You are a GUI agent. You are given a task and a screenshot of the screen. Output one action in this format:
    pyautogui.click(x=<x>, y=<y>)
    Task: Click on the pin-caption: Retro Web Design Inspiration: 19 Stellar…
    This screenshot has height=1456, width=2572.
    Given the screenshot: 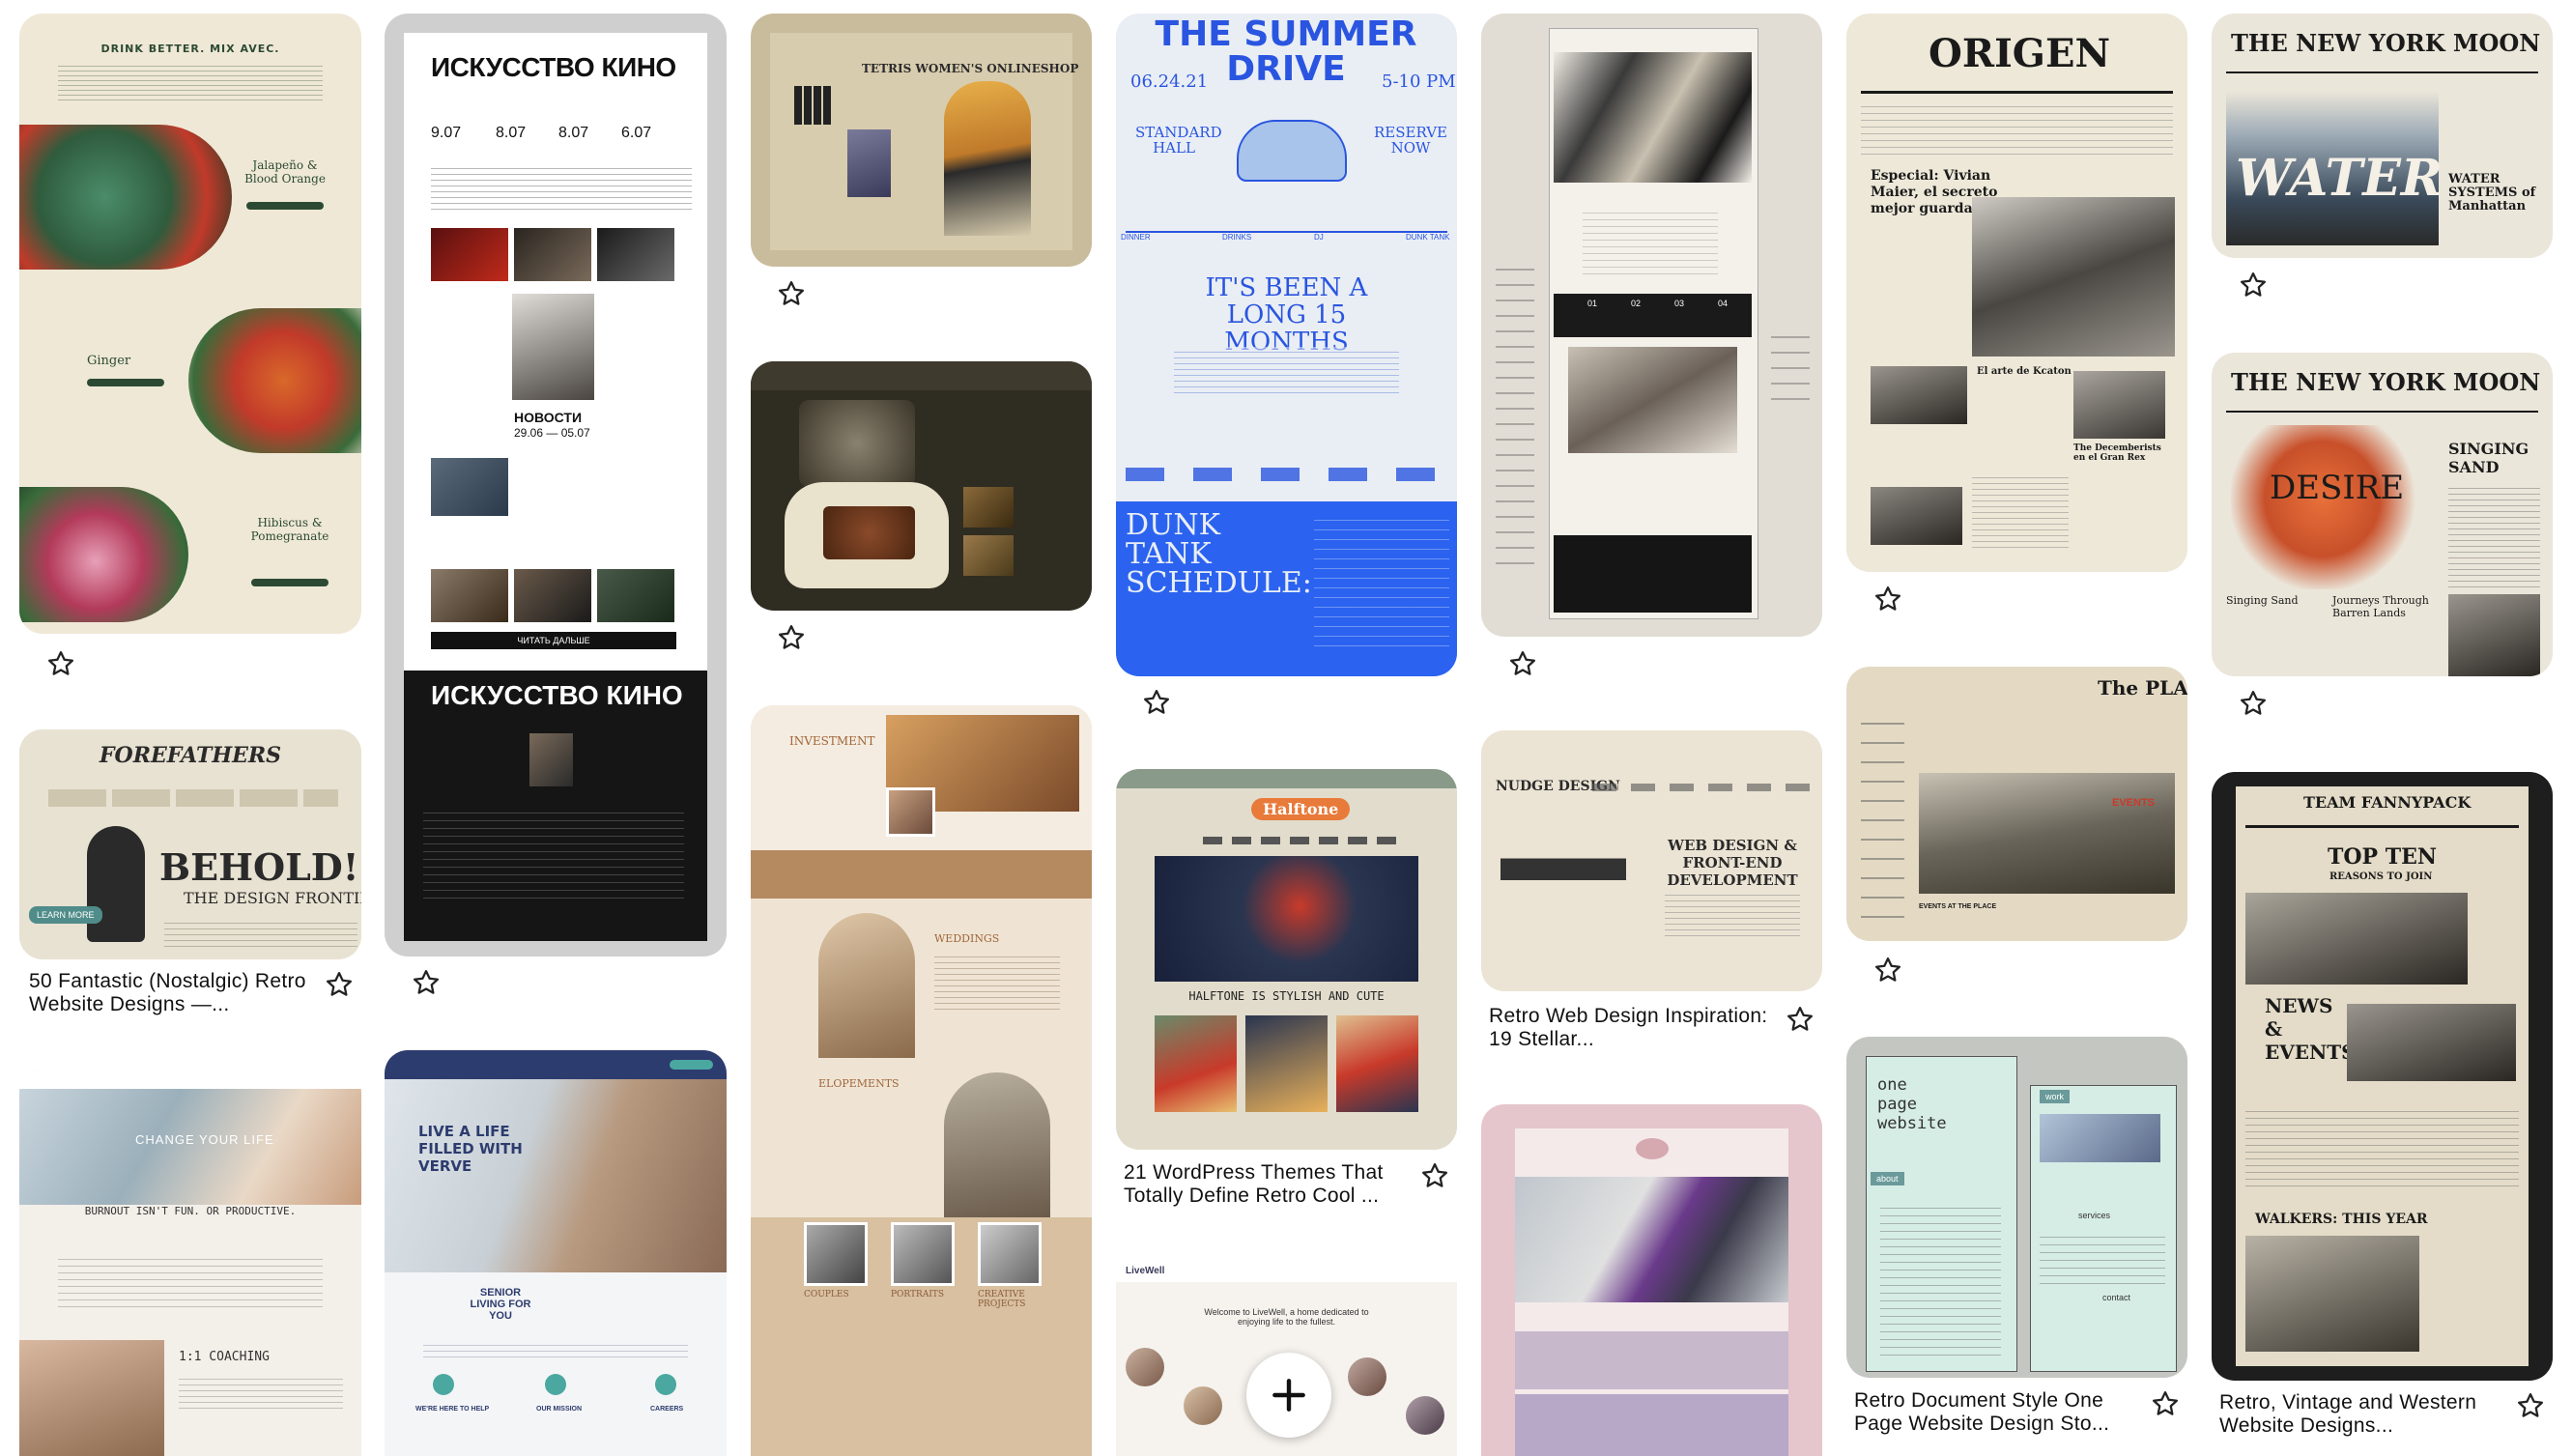 What is the action you would take?
    pyautogui.click(x=1629, y=1028)
    